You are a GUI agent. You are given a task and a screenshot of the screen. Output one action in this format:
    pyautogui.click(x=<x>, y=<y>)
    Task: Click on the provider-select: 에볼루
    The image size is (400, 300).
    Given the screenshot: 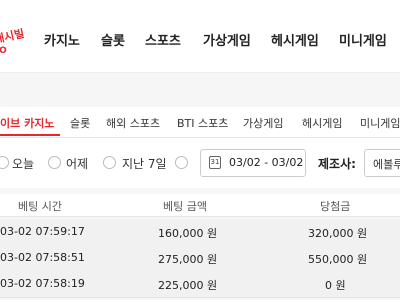 What is the action you would take?
    pyautogui.click(x=382, y=163)
    